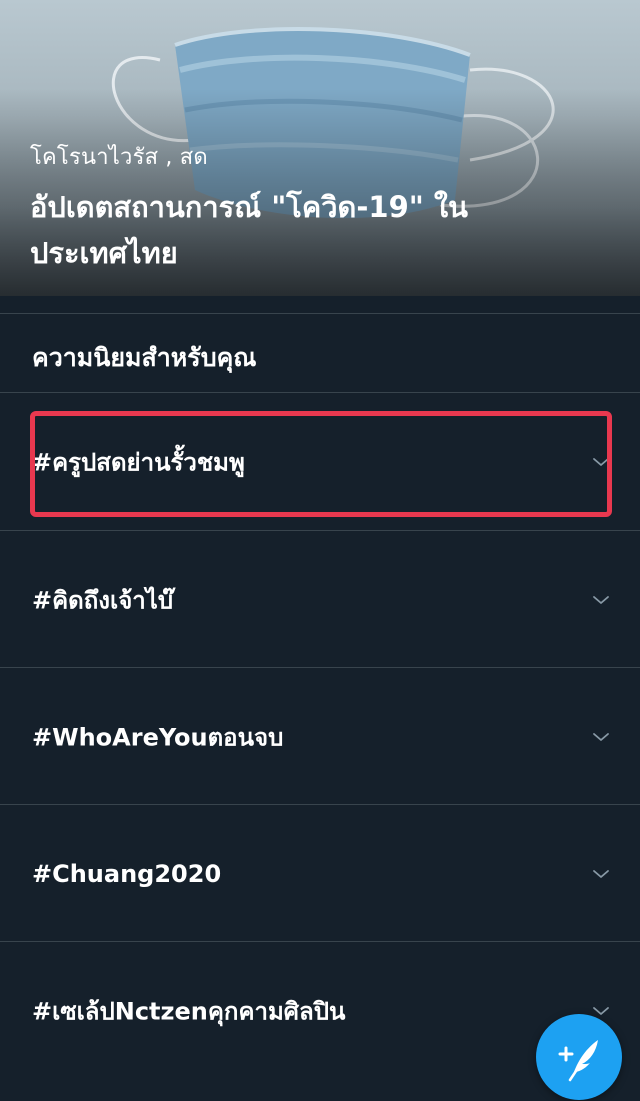  Describe the element at coordinates (578, 1061) in the screenshot. I see `compose-tweet-icon` at that location.